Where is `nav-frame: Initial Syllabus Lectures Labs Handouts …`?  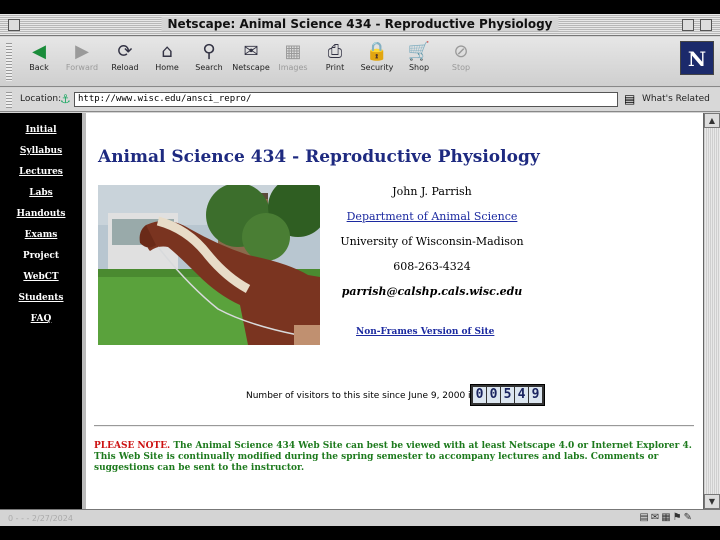 nav-frame: Initial Syllabus Lectures Labs Handouts … is located at coordinates (41, 311).